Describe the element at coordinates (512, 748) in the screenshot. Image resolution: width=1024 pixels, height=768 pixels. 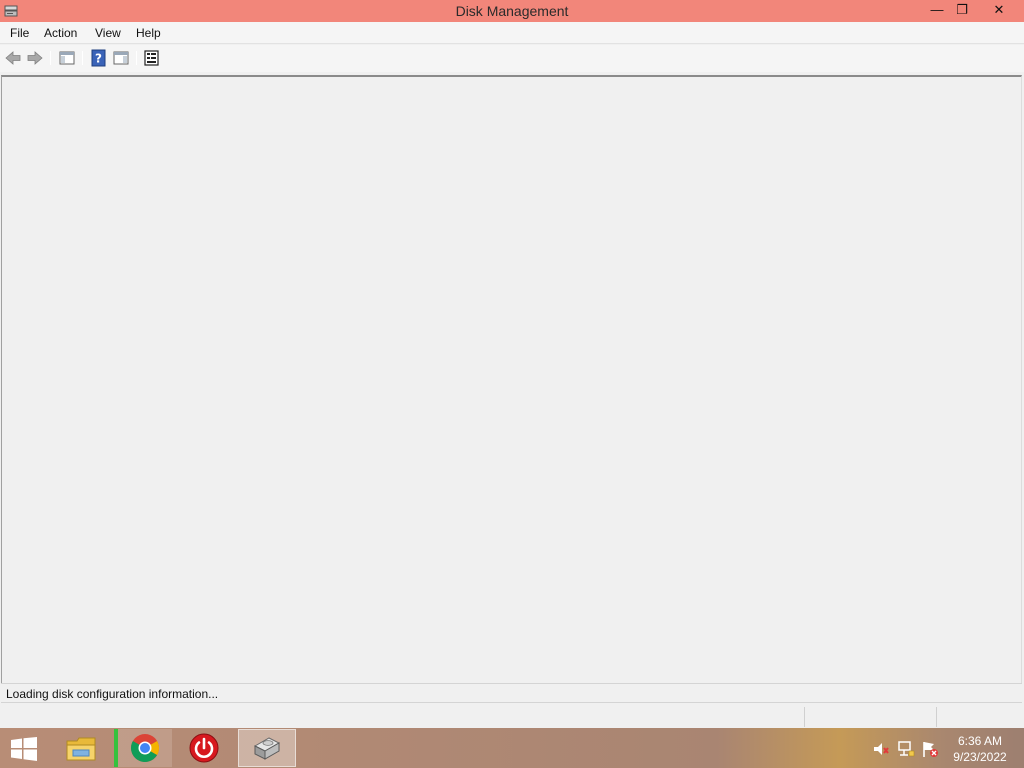
I see `taskbar: 6:36 AM 9/23/2022` at that location.